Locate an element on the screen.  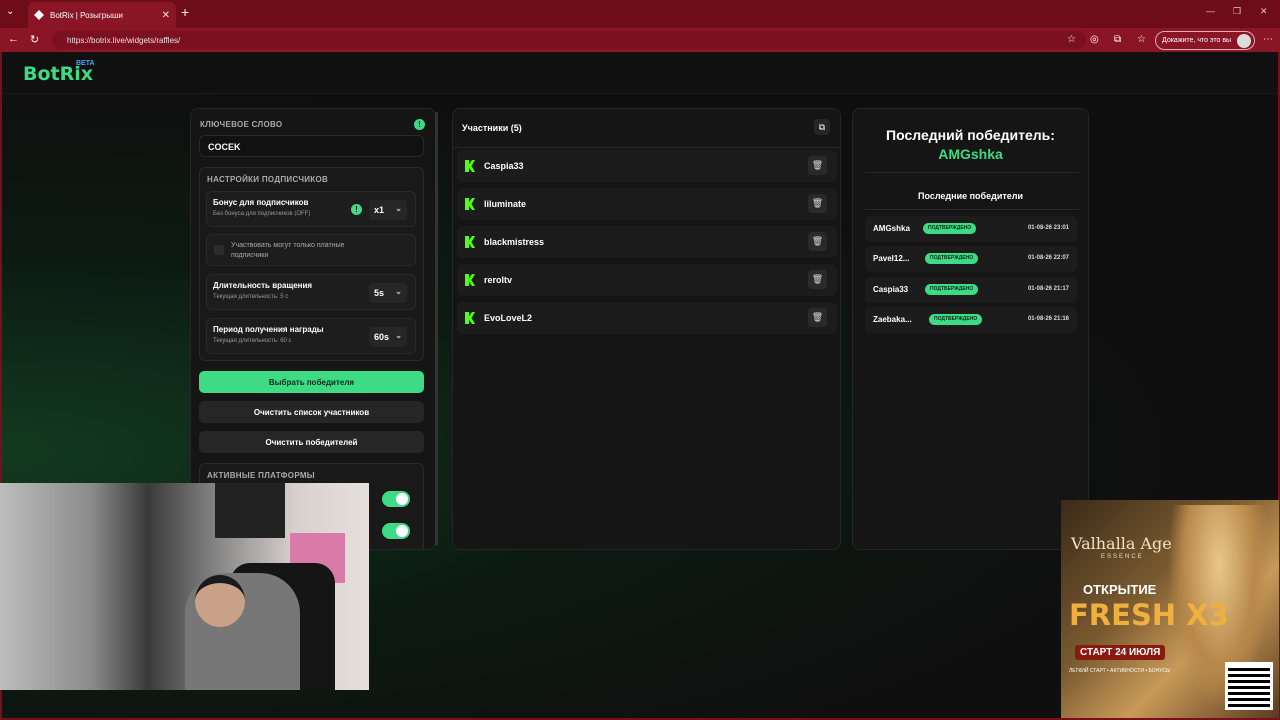
spin-title: Длительность вращения is located at coordinates (263, 285).